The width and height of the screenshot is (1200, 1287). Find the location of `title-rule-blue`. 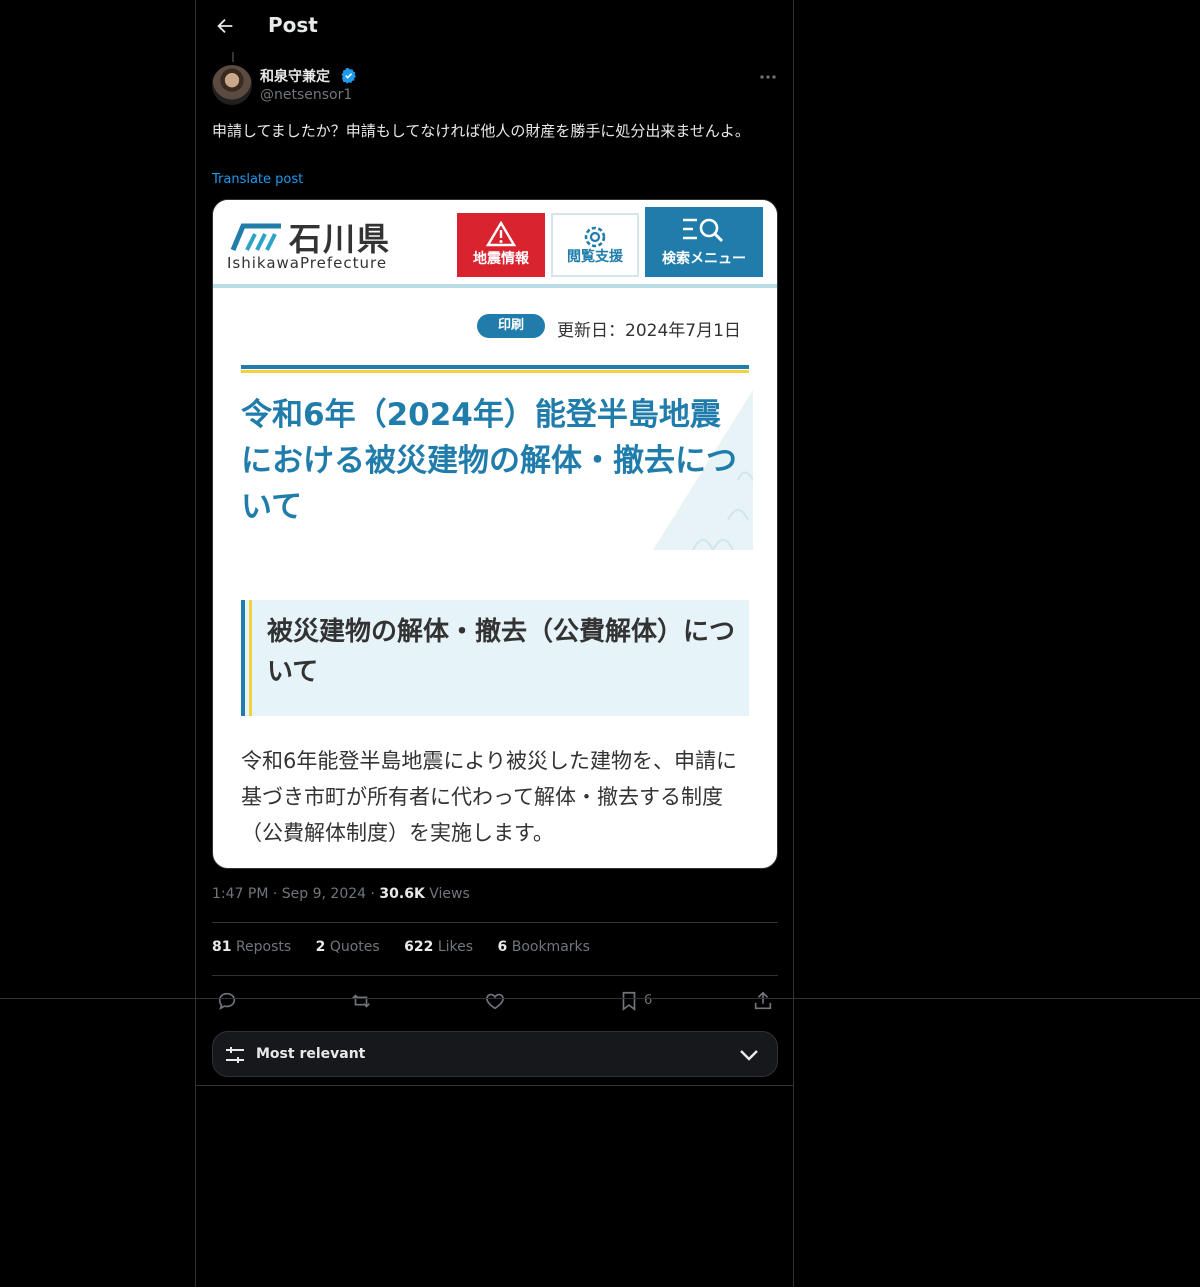

title-rule-blue is located at coordinates (495, 367).